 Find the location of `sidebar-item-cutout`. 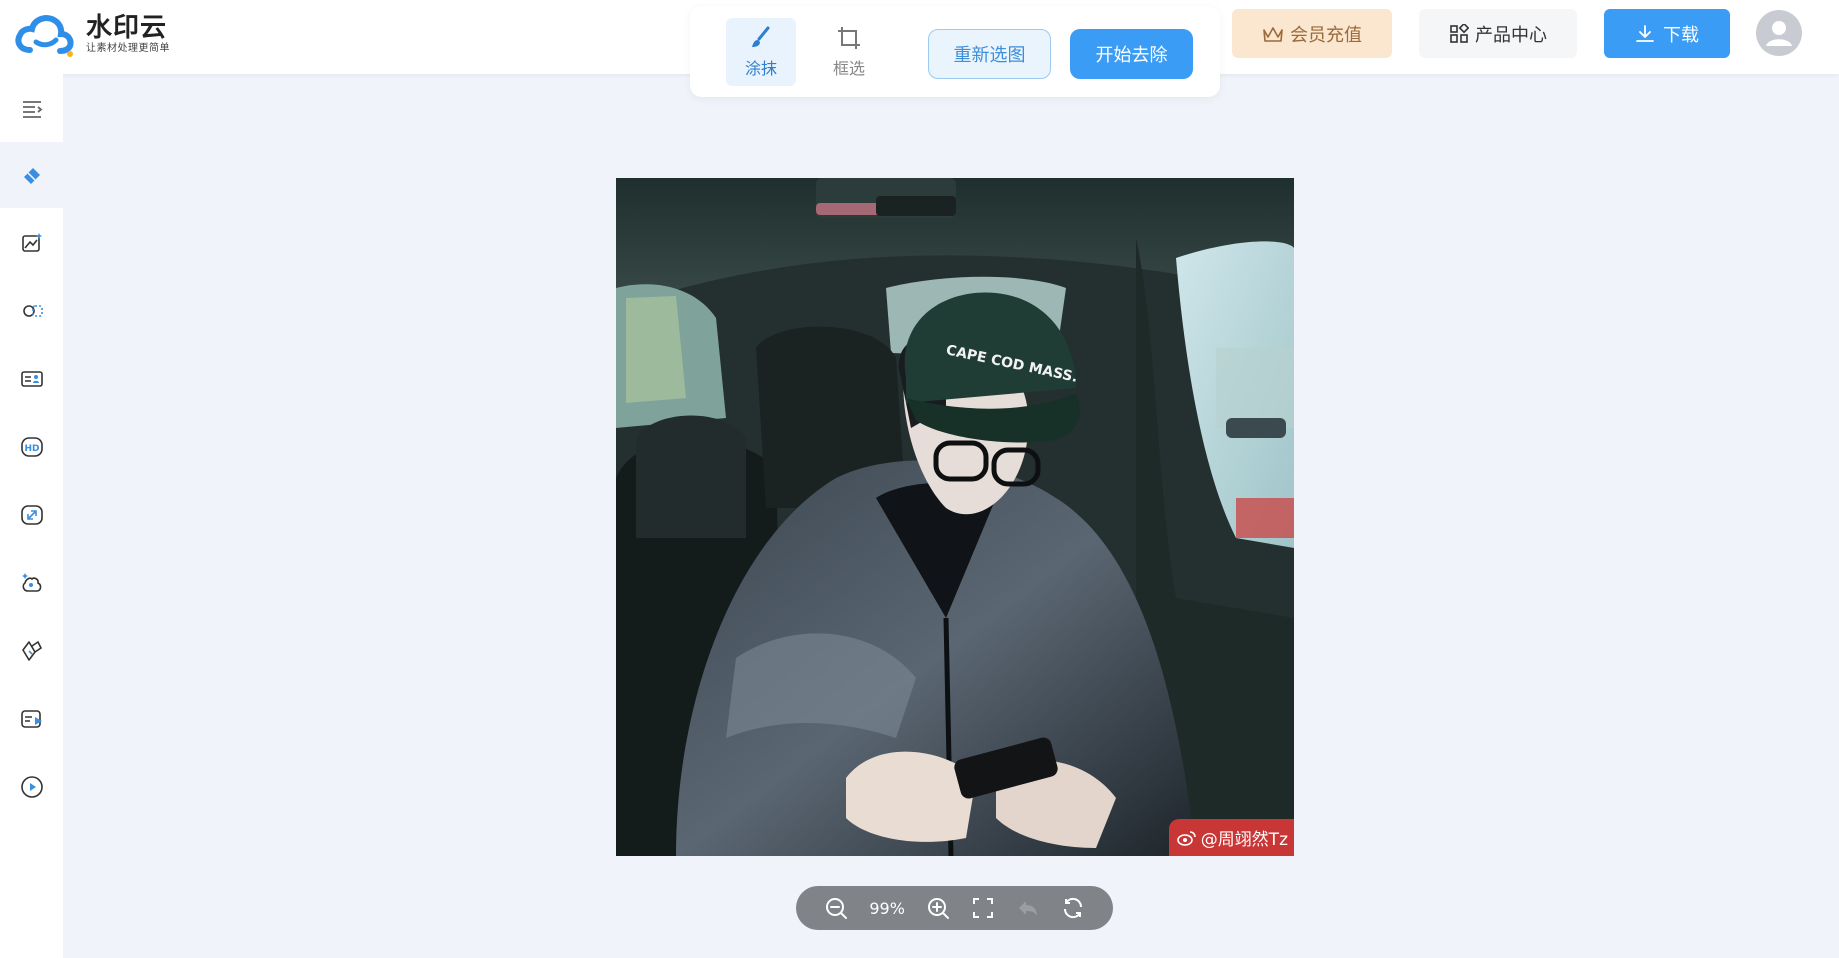

sidebar-item-cutout is located at coordinates (31, 311).